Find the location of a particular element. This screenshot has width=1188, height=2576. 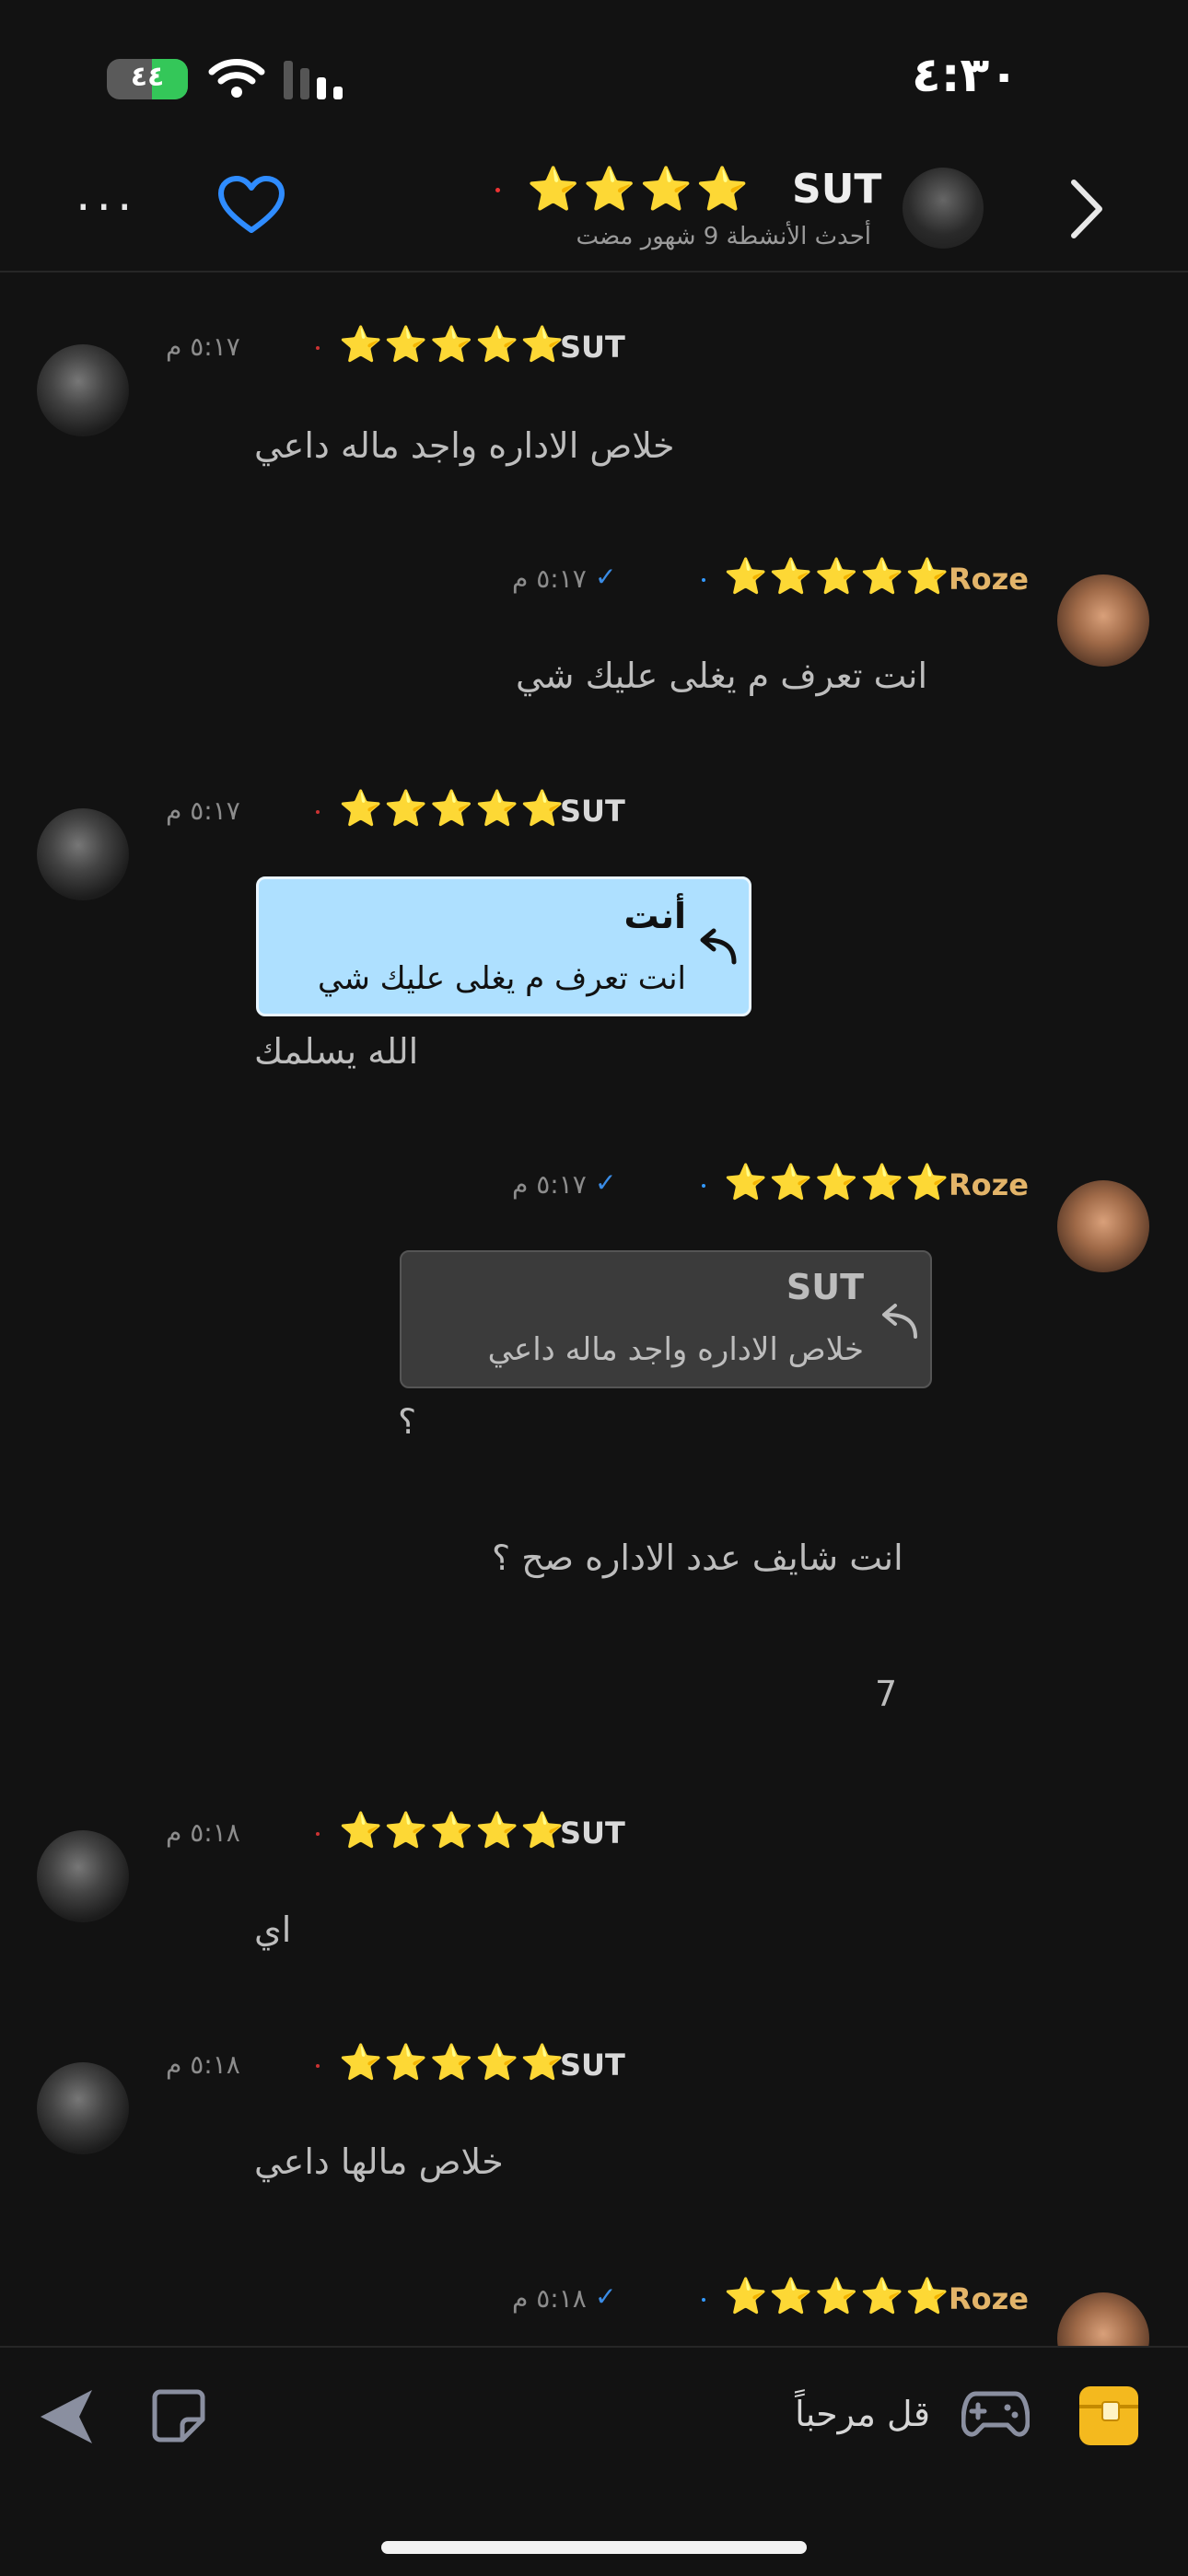

header-name: SUT is located at coordinates (836, 189).